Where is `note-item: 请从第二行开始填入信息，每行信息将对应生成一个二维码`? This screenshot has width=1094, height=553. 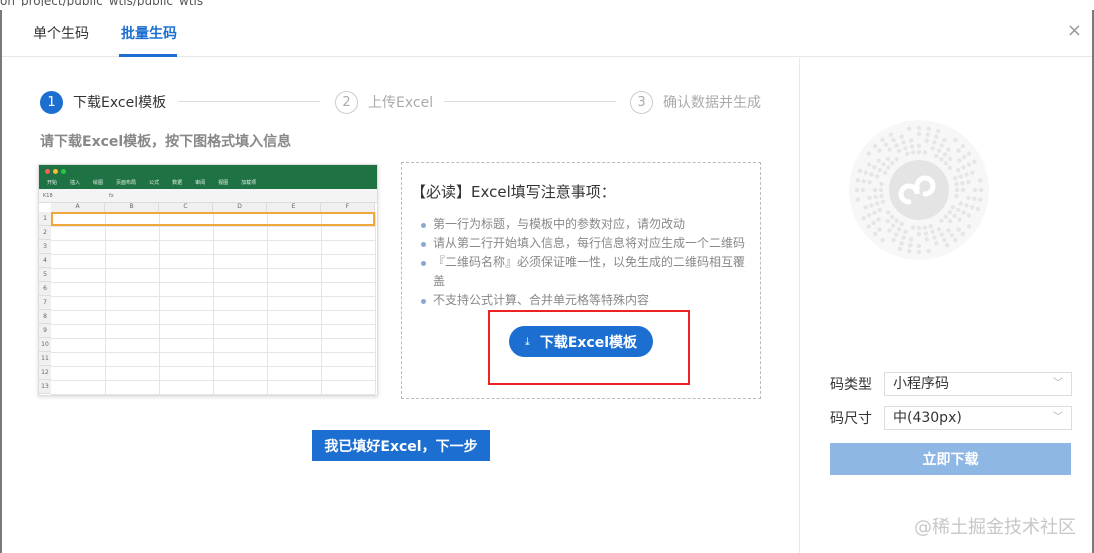 note-item: 请从第二行开始填入信息，每行信息将对应生成一个二维码 is located at coordinates (586, 243).